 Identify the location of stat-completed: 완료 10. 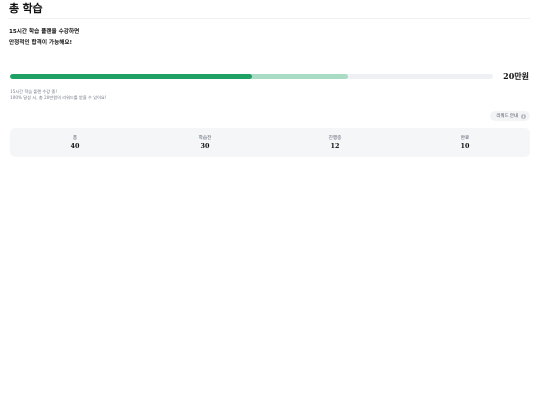
(465, 143).